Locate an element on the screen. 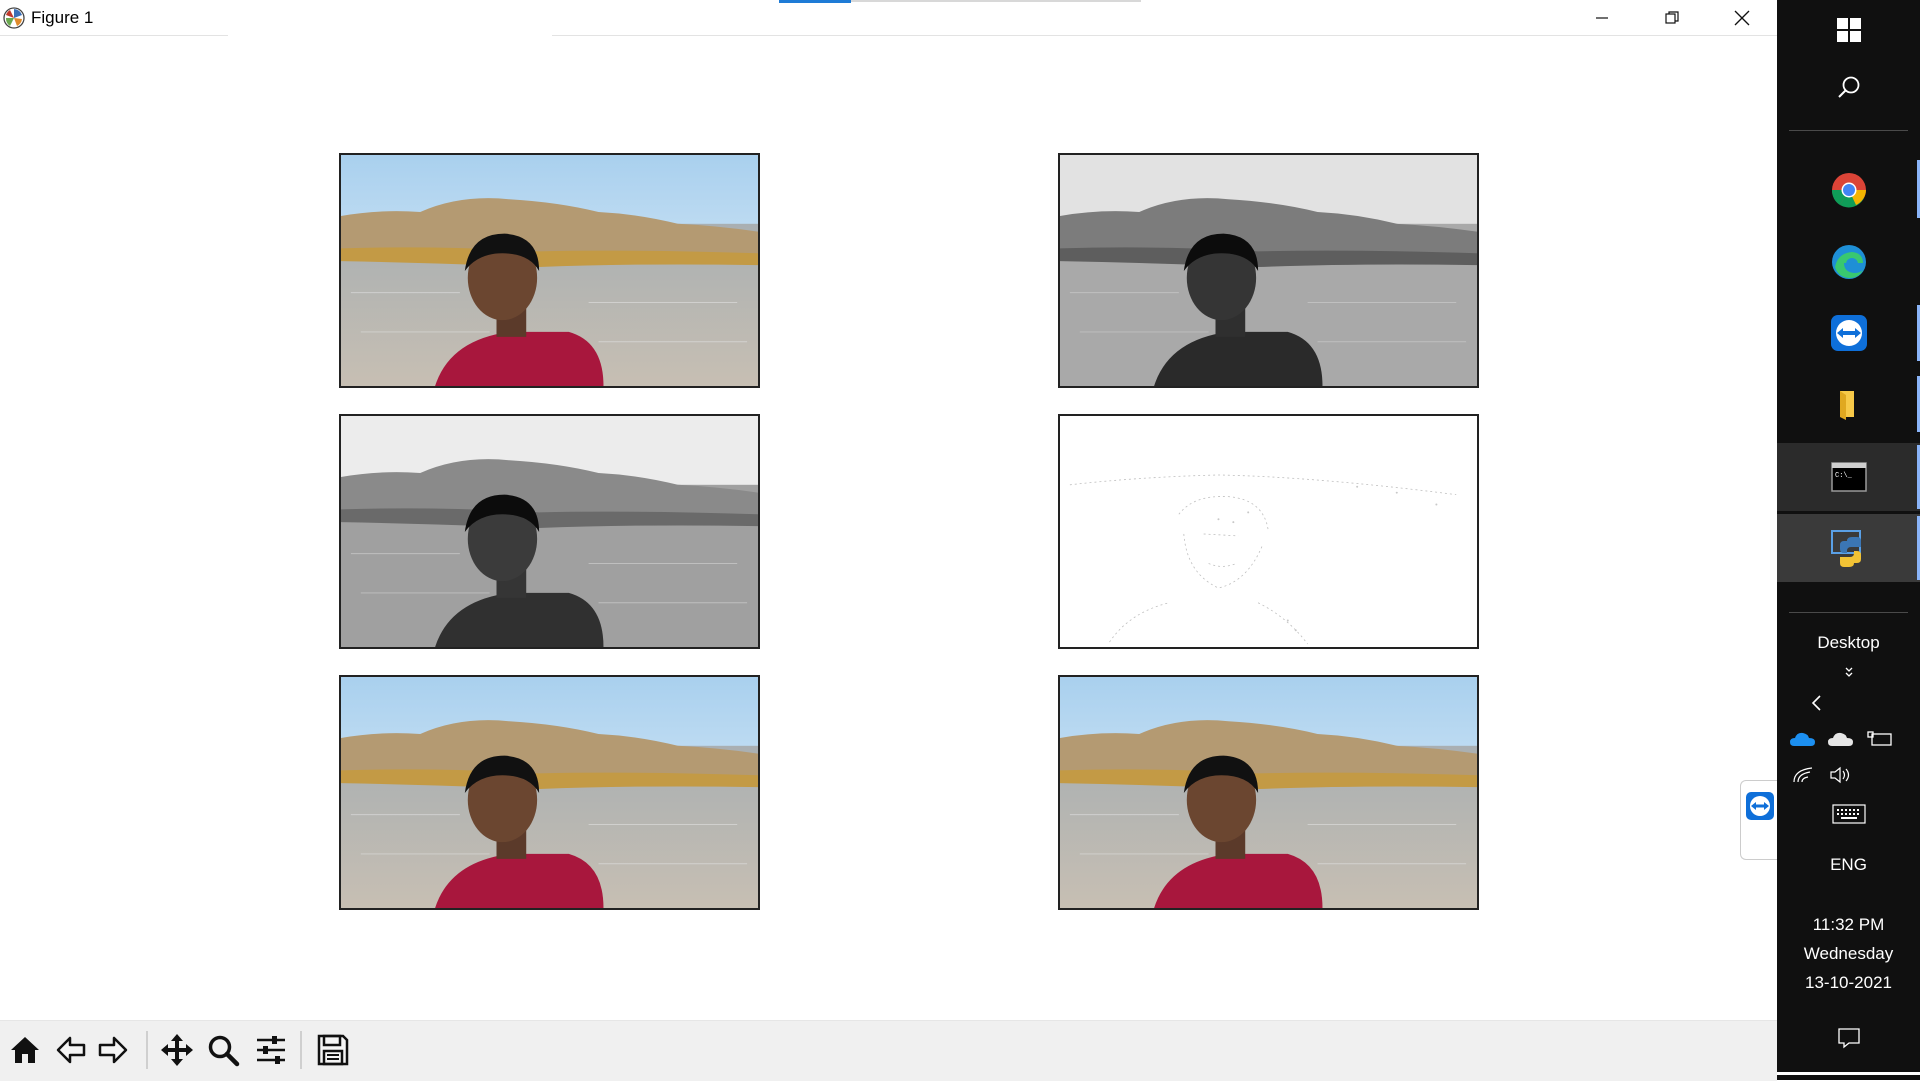 The height and width of the screenshot is (1081, 1920). notification-icon is located at coordinates (1848, 1038).